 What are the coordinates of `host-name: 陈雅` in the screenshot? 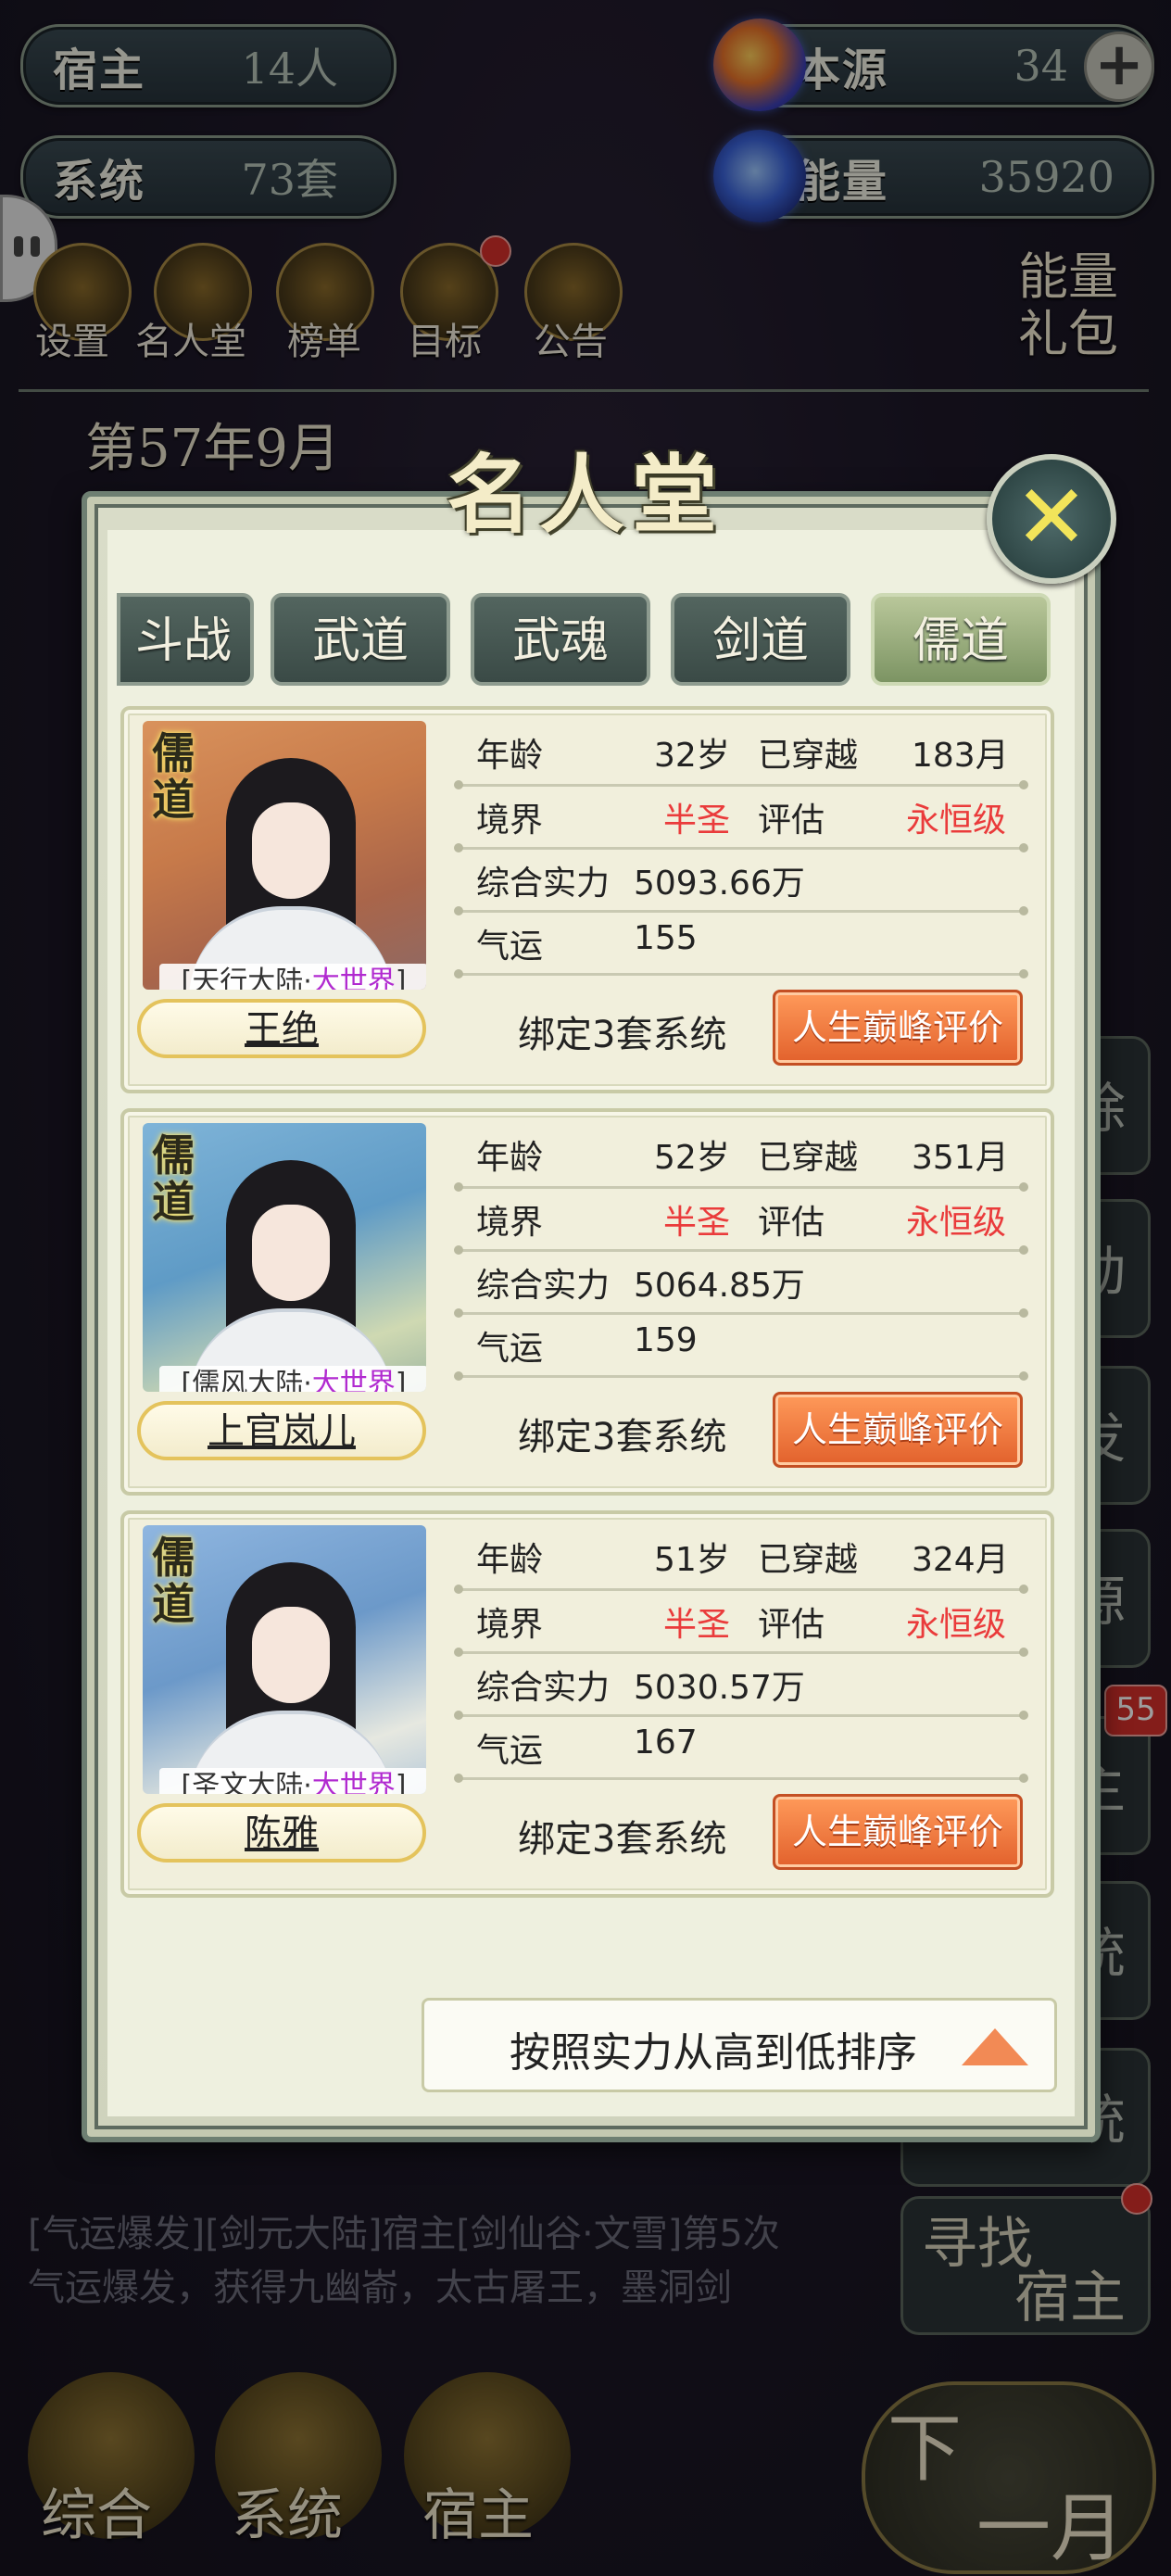 It's located at (281, 1833).